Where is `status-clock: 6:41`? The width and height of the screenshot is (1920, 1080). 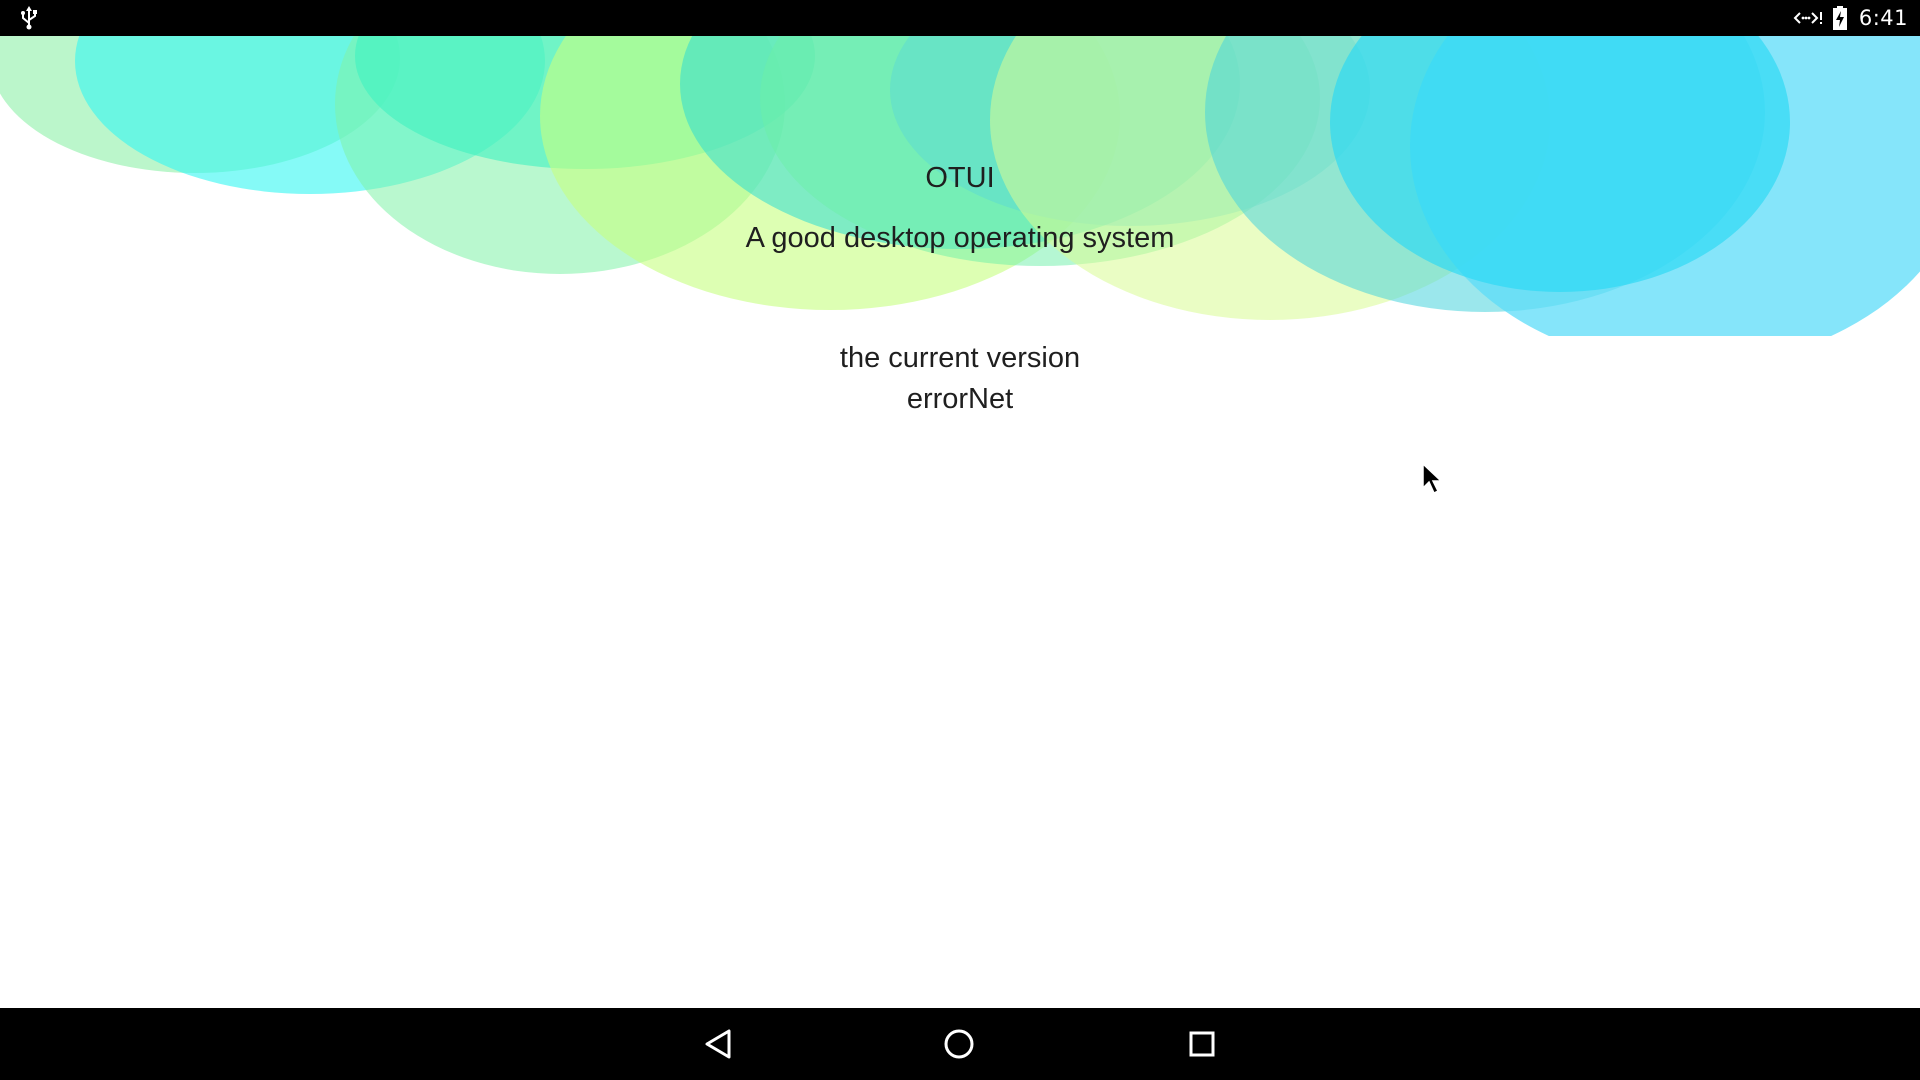 status-clock: 6:41 is located at coordinates (1883, 18).